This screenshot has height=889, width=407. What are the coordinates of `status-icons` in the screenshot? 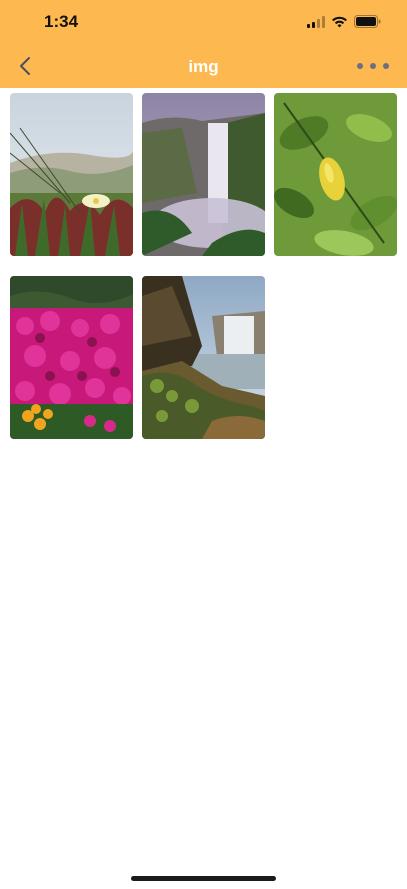 It's located at (344, 21).